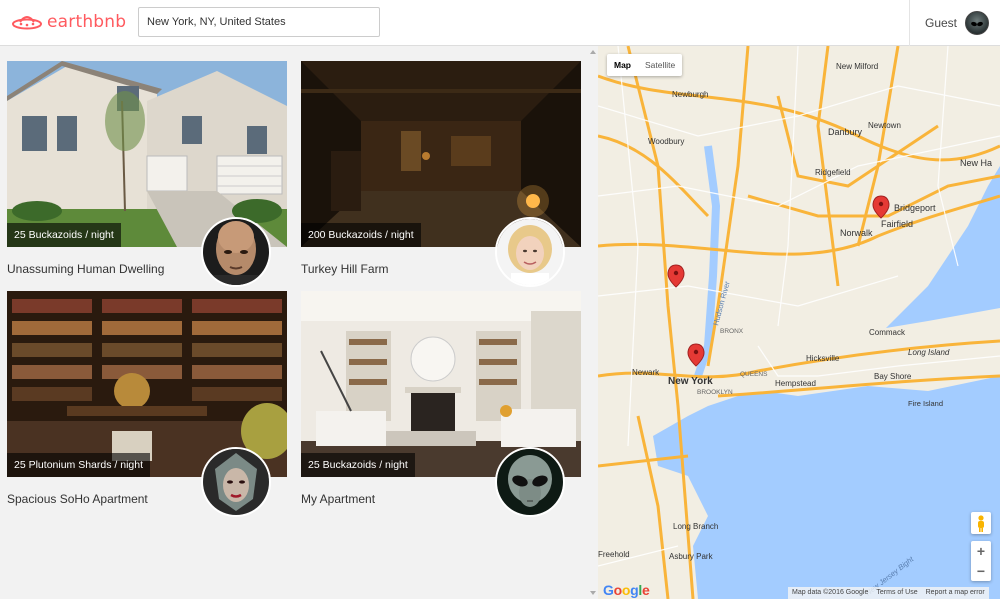 This screenshot has height=599, width=1000. Describe the element at coordinates (823, 358) in the screenshot. I see `map-label: Hicksville` at that location.